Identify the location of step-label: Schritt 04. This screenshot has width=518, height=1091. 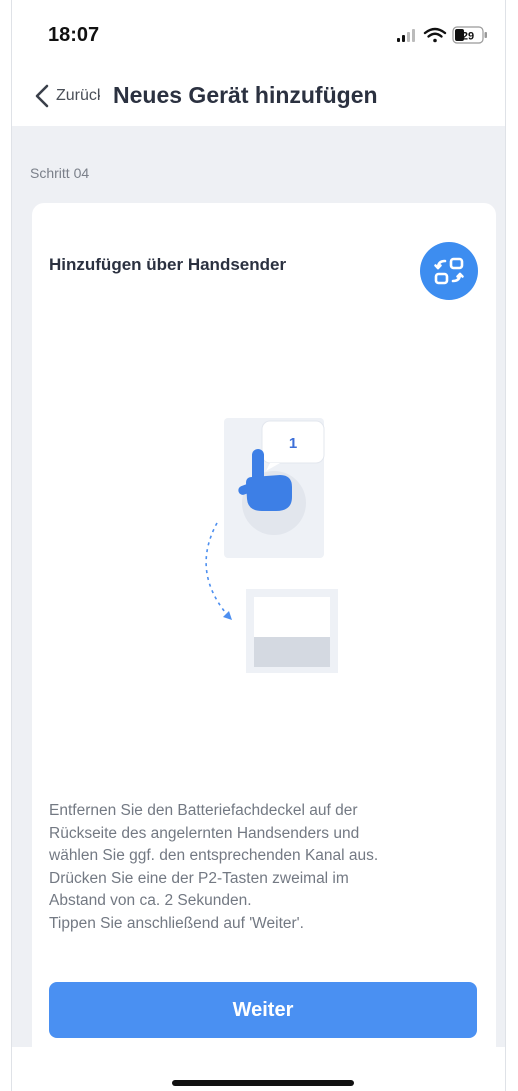
(60, 173).